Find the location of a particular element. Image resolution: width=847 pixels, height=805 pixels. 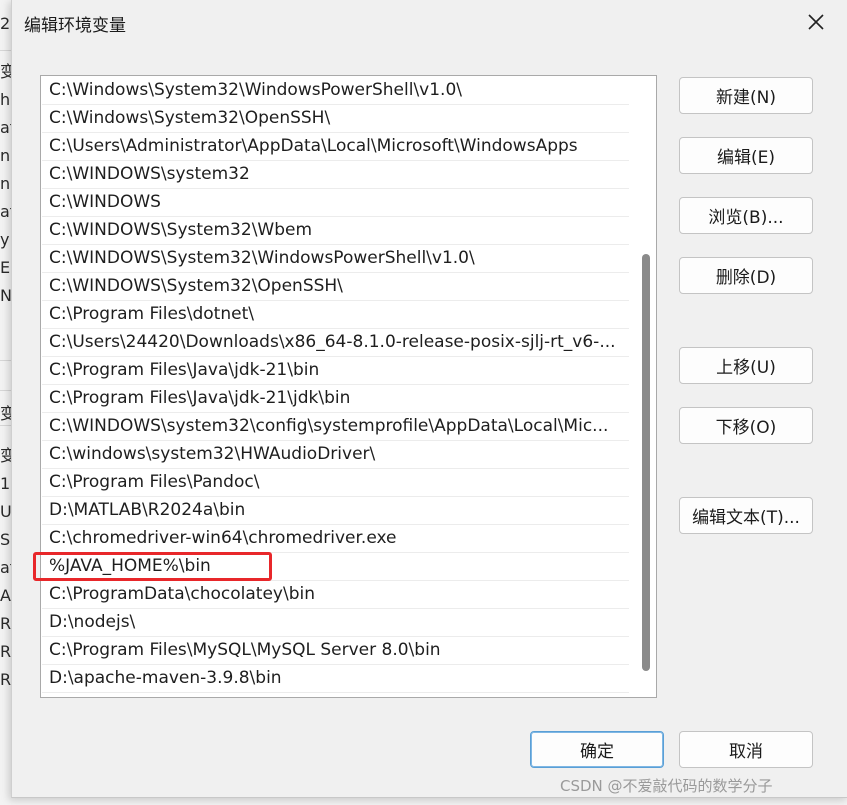

path-list-item: C:\Program Files\dotnet\ is located at coordinates (335, 315).